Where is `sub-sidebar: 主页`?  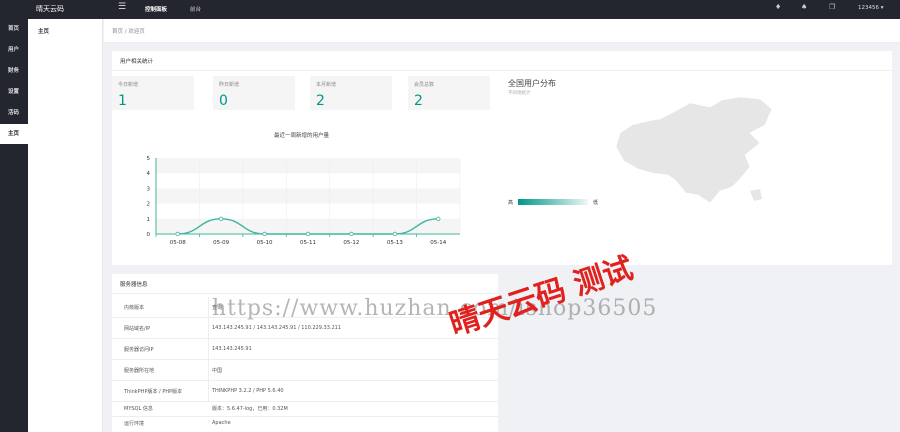 sub-sidebar: 主页 is located at coordinates (65, 225).